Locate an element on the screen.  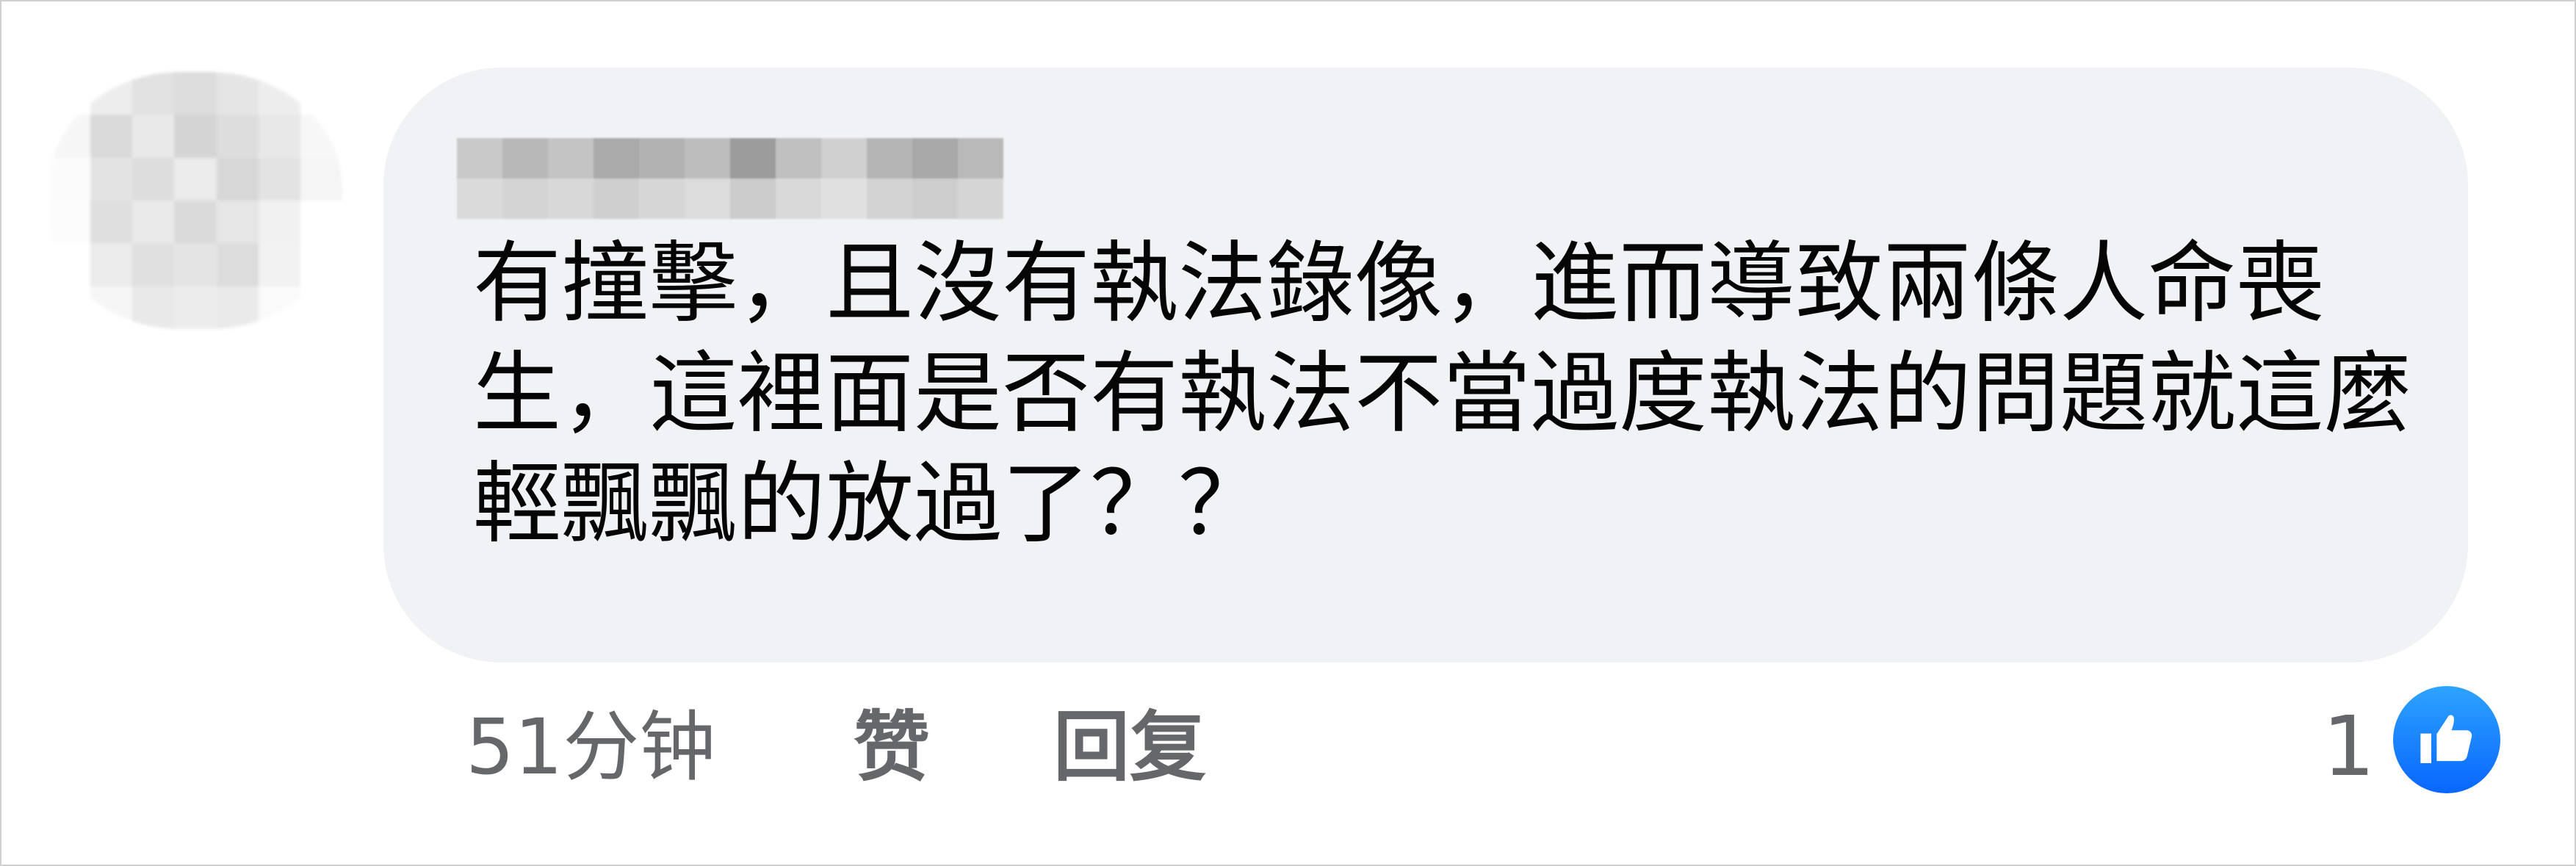
thumbs-up-glyph is located at coordinates (2446, 739).